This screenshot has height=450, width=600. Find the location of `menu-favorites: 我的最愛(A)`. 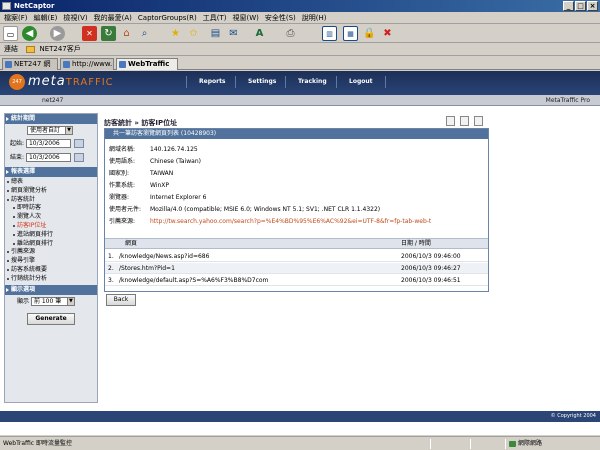

menu-favorites: 我的最愛(A) is located at coordinates (113, 18).